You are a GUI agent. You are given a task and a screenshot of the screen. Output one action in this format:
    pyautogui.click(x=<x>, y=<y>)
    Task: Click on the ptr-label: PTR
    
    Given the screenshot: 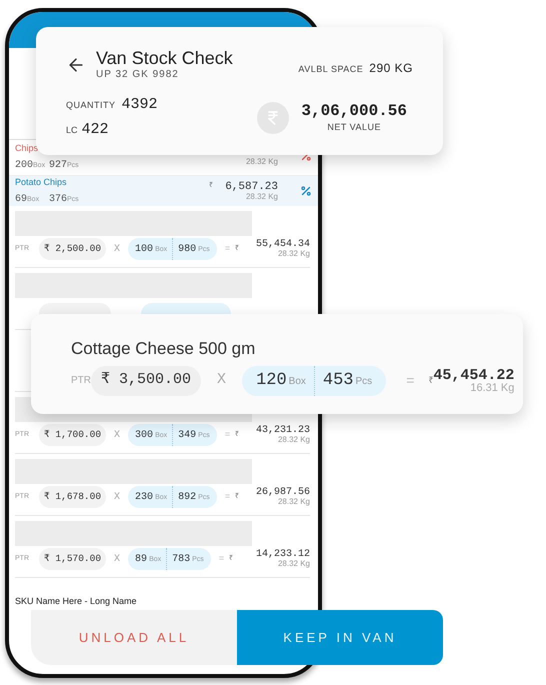 What is the action you would take?
    pyautogui.click(x=81, y=381)
    